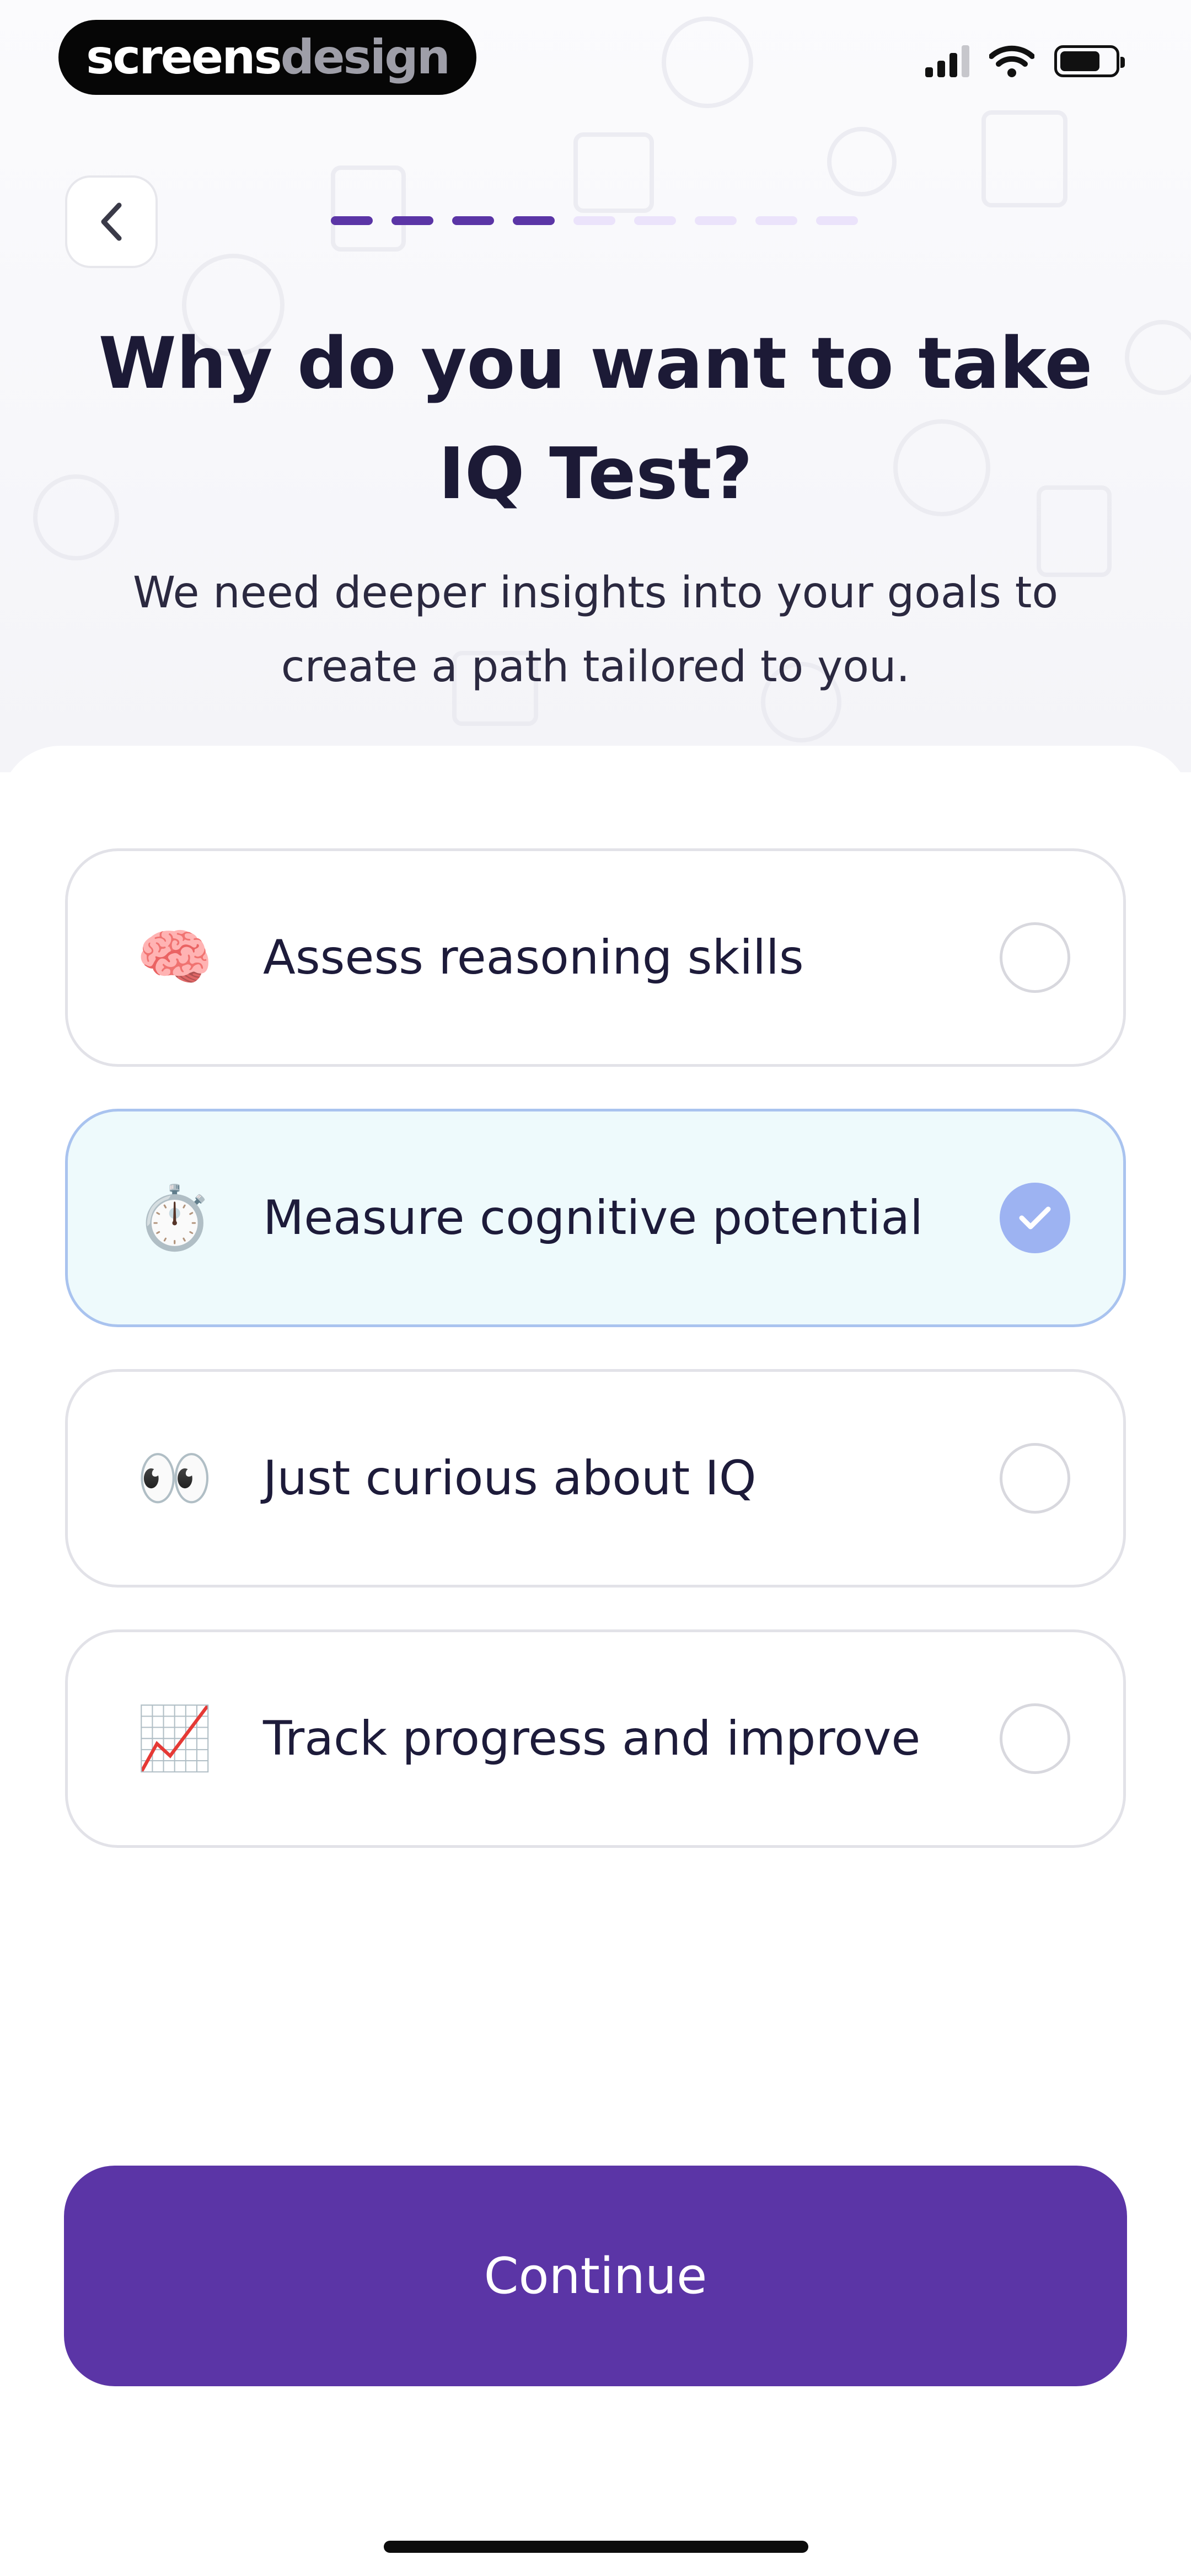 This screenshot has width=1191, height=2576. I want to click on option-measure-cognitive: ⏱️ Measure cognitive potential, so click(595, 1218).